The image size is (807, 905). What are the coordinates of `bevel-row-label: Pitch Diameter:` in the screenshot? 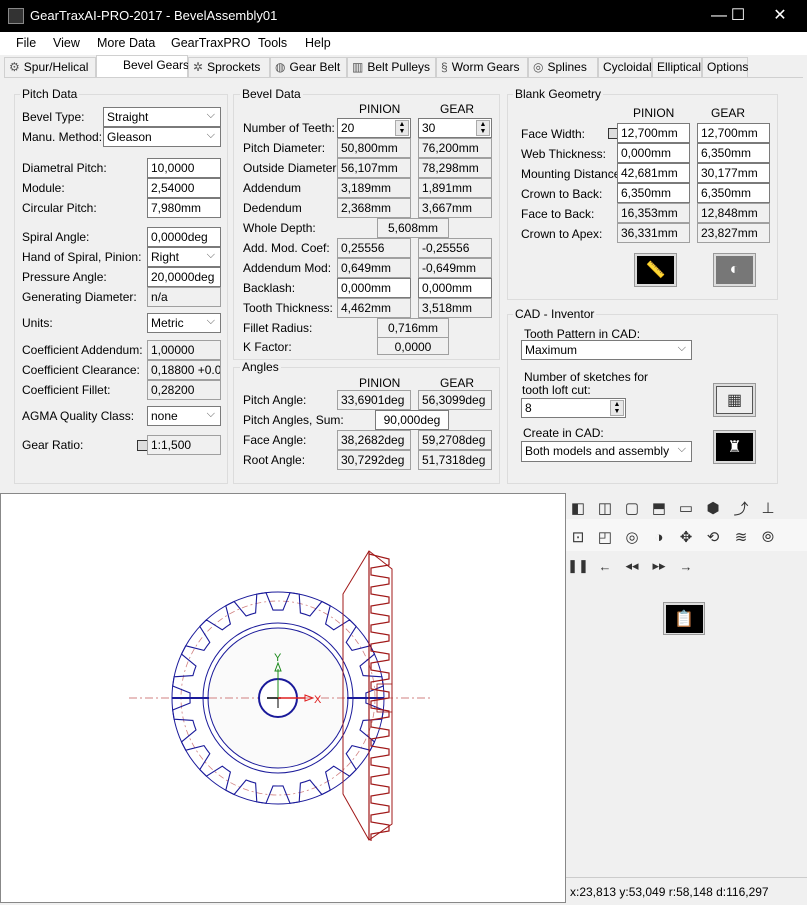 It's located at (284, 148).